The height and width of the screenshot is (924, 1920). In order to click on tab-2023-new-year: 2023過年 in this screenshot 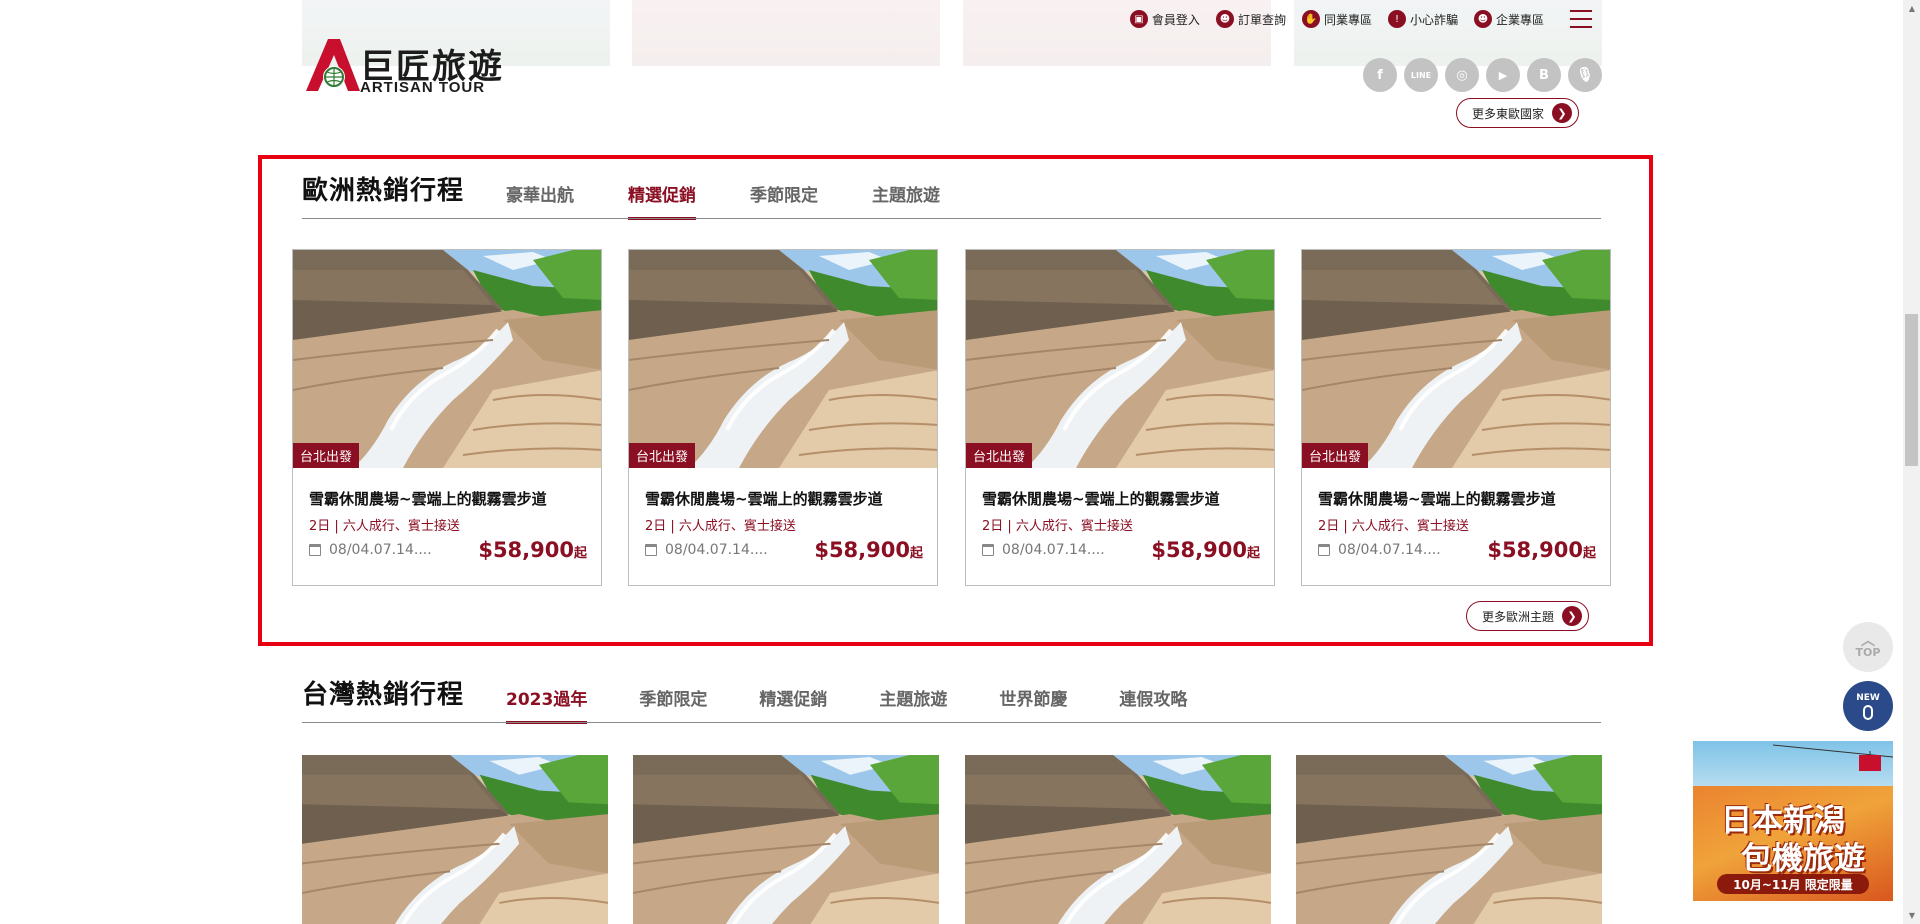, I will do `click(547, 704)`.